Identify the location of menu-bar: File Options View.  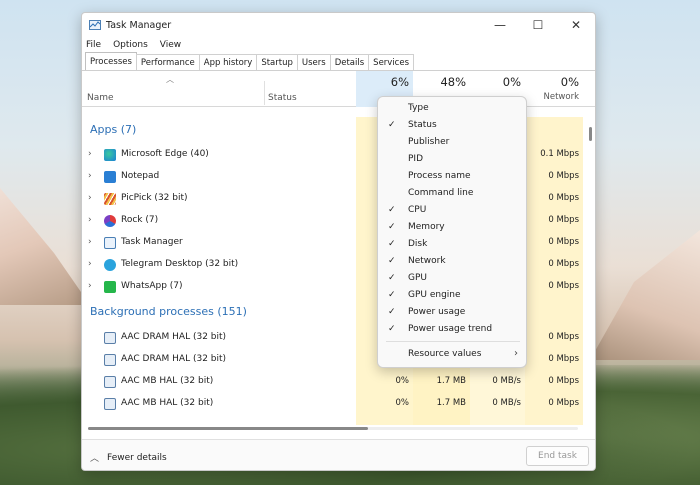
(338, 45).